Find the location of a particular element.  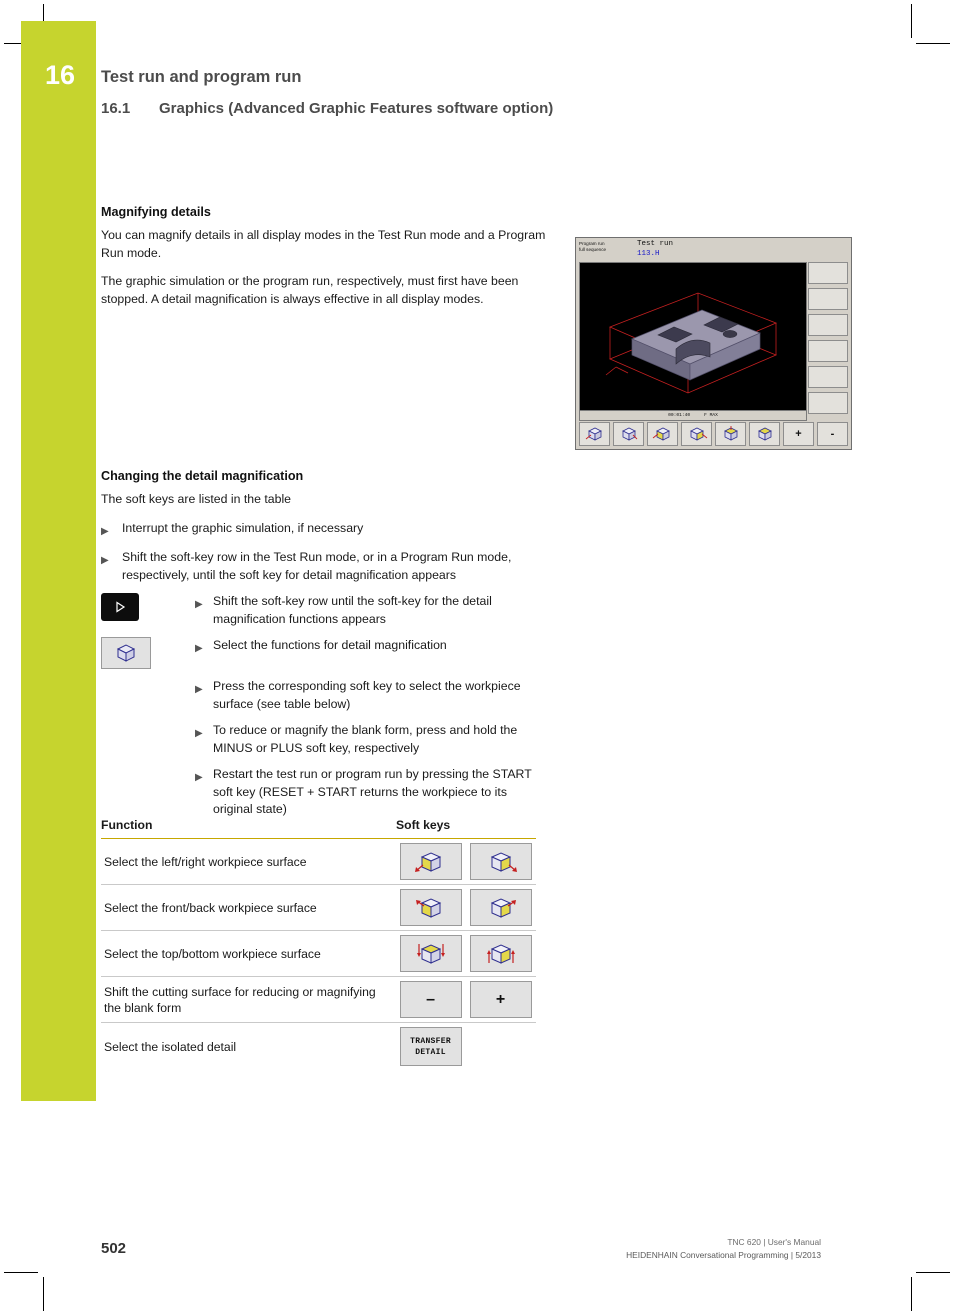

shift-softkey-row-icon is located at coordinates (120, 607).